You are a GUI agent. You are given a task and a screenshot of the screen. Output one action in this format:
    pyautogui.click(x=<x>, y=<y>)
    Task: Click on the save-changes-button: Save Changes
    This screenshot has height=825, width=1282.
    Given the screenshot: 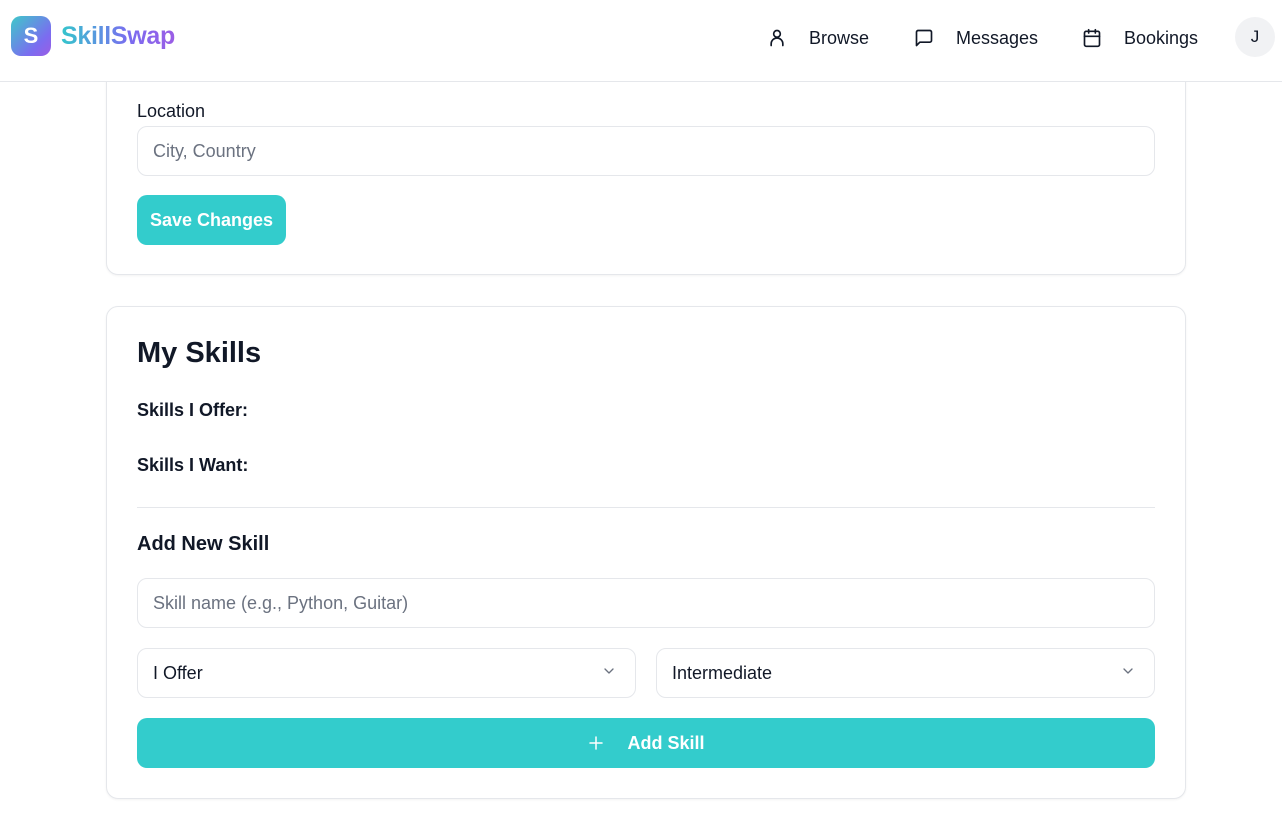 What is the action you would take?
    pyautogui.click(x=211, y=220)
    